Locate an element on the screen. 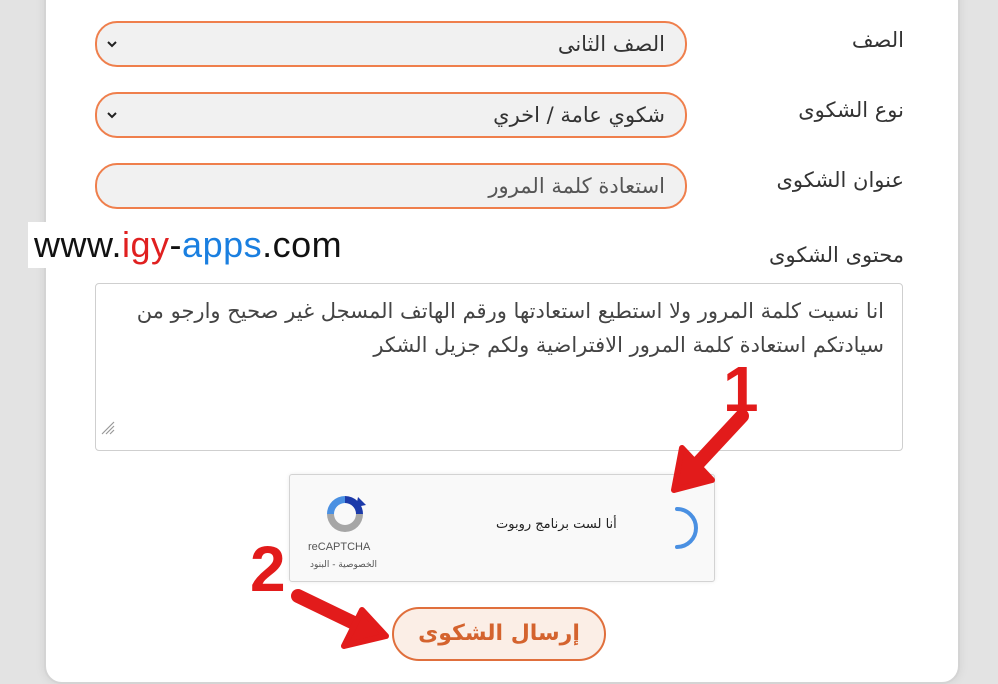 The width and height of the screenshot is (998, 684). complaint-type-select-value: شكوي عامة / اخري is located at coordinates (579, 115).